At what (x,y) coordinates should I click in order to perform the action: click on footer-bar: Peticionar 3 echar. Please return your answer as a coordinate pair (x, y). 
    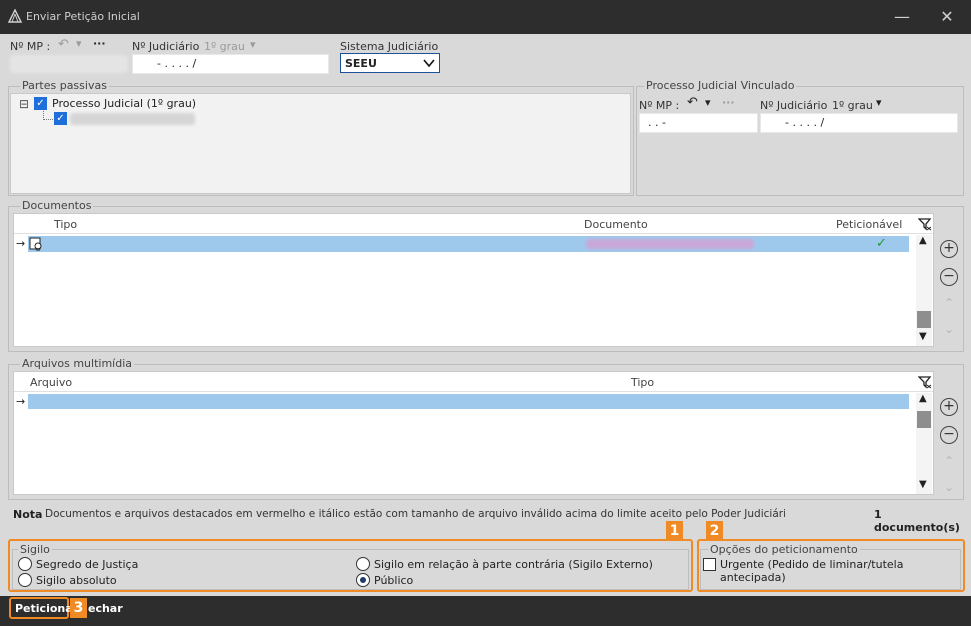
    Looking at the image, I should click on (485, 611).